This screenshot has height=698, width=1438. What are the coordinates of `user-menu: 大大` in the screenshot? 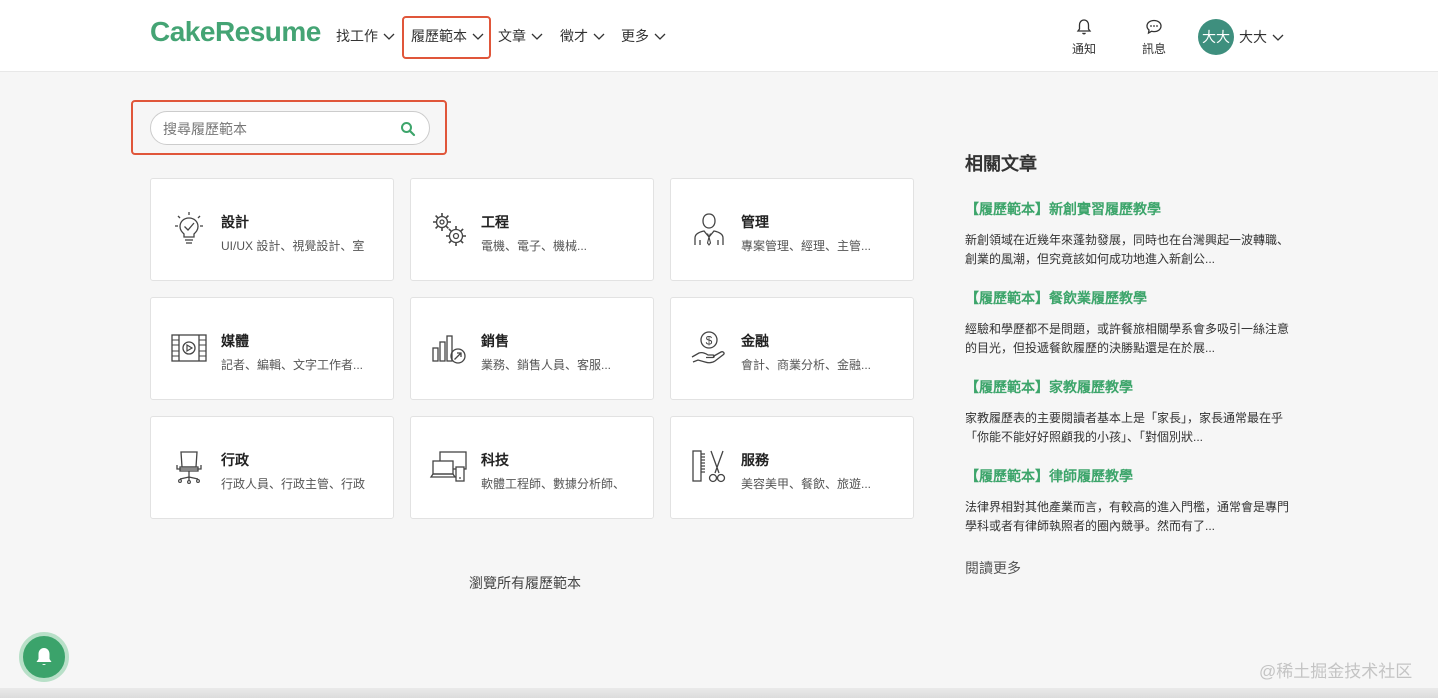 It's located at (1262, 37).